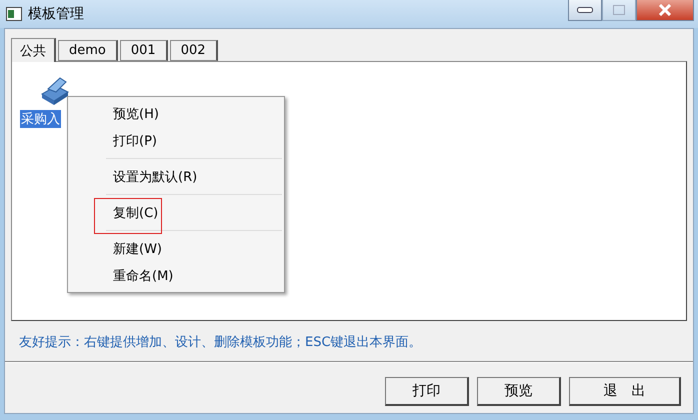 Image resolution: width=698 pixels, height=420 pixels. What do you see at coordinates (144, 50) in the screenshot?
I see `tab: 001` at bounding box center [144, 50].